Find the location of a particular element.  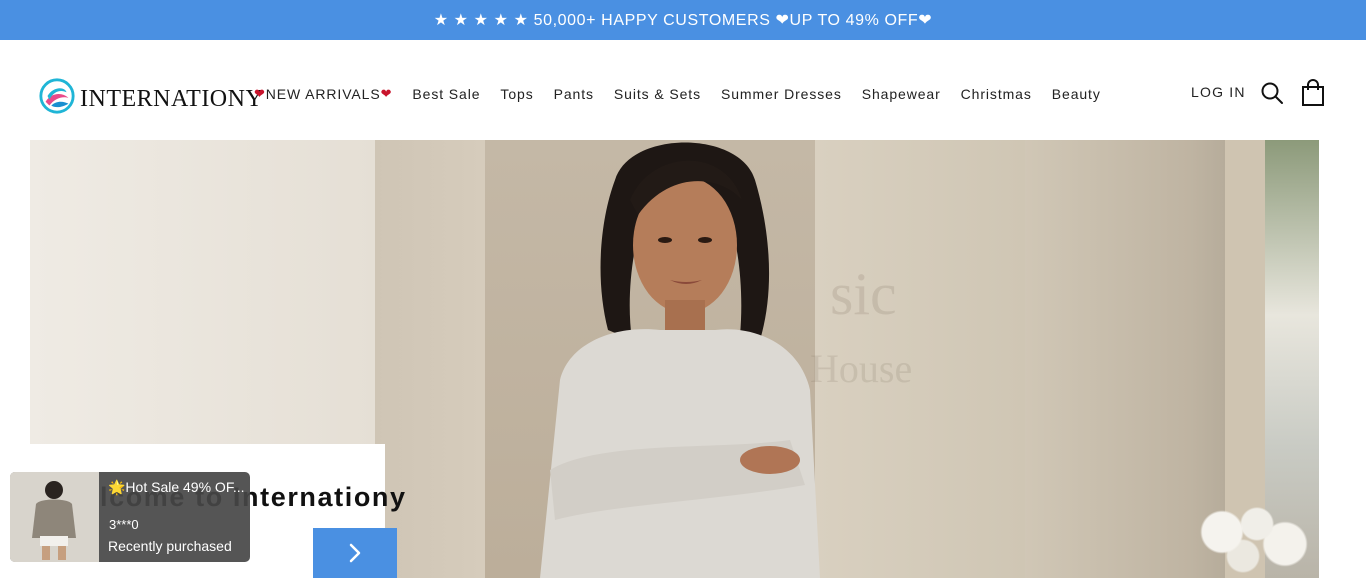

logo-text: INTERNATIONY is located at coordinates (172, 99).